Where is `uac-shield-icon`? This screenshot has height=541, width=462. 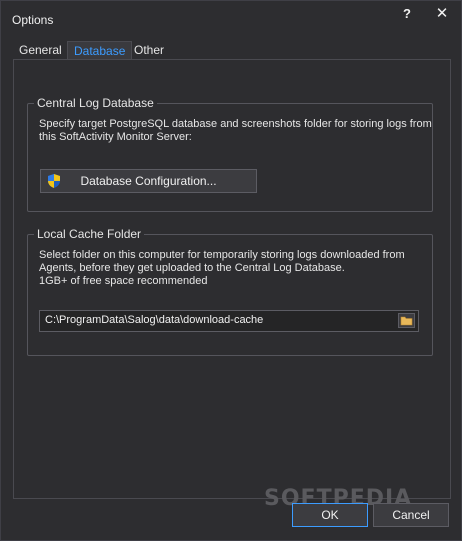 uac-shield-icon is located at coordinates (54, 181).